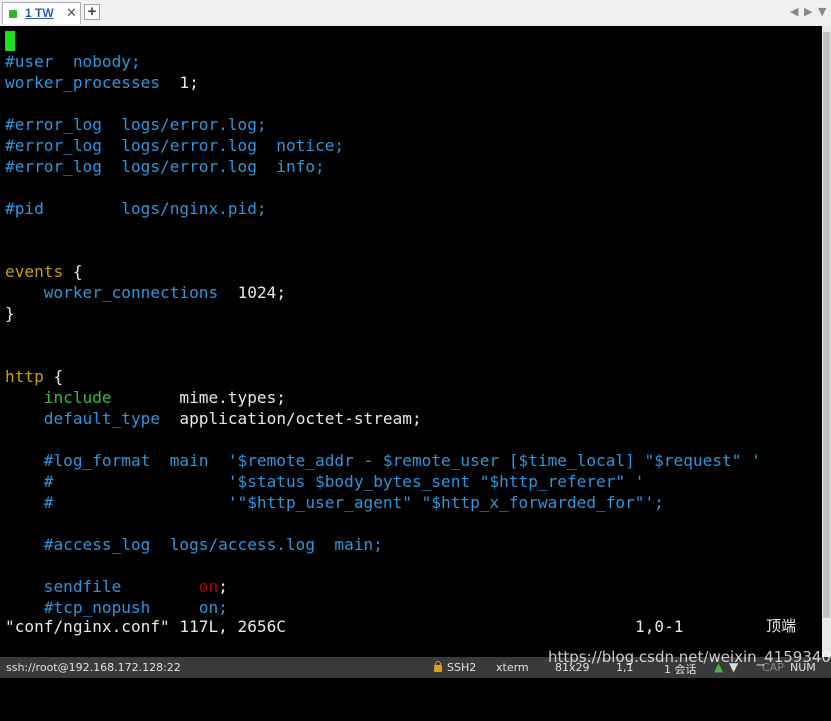 The width and height of the screenshot is (831, 721). Describe the element at coordinates (383, 292) in the screenshot. I see `code-line: worker_connections 1024;` at that location.